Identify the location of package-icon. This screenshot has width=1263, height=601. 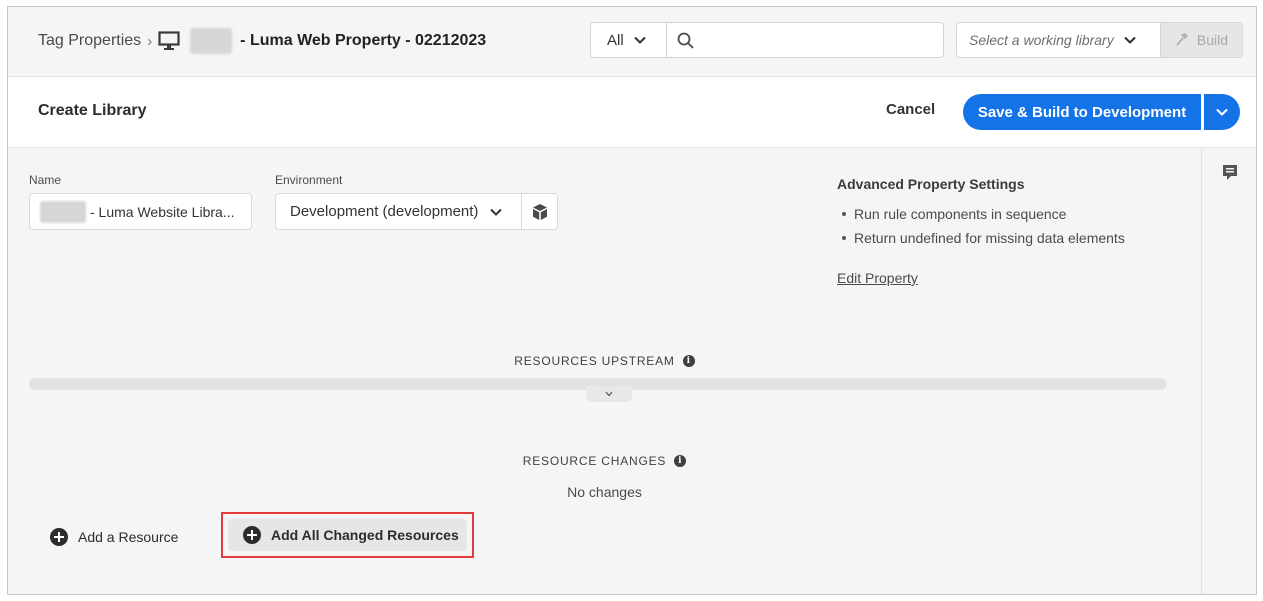
(539, 211).